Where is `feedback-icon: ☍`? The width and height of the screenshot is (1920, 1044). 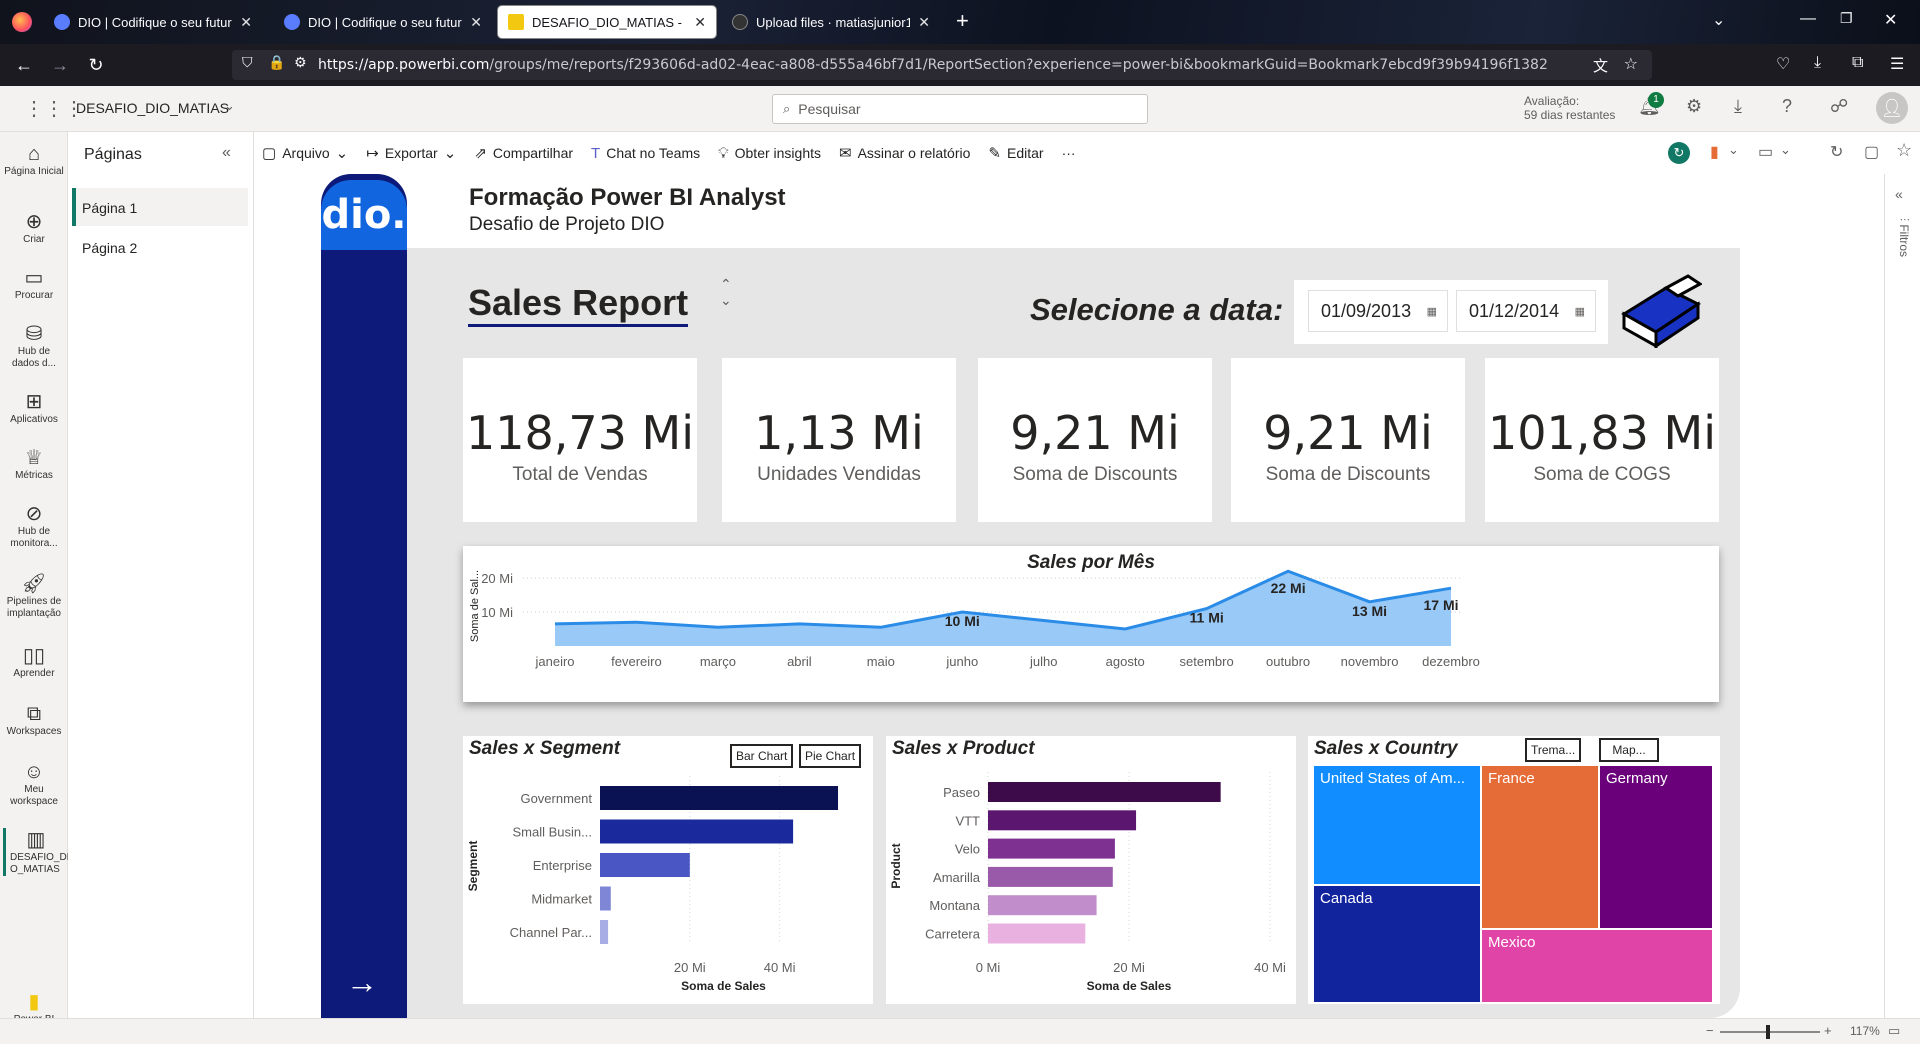
feedback-icon: ☍ is located at coordinates (1839, 106).